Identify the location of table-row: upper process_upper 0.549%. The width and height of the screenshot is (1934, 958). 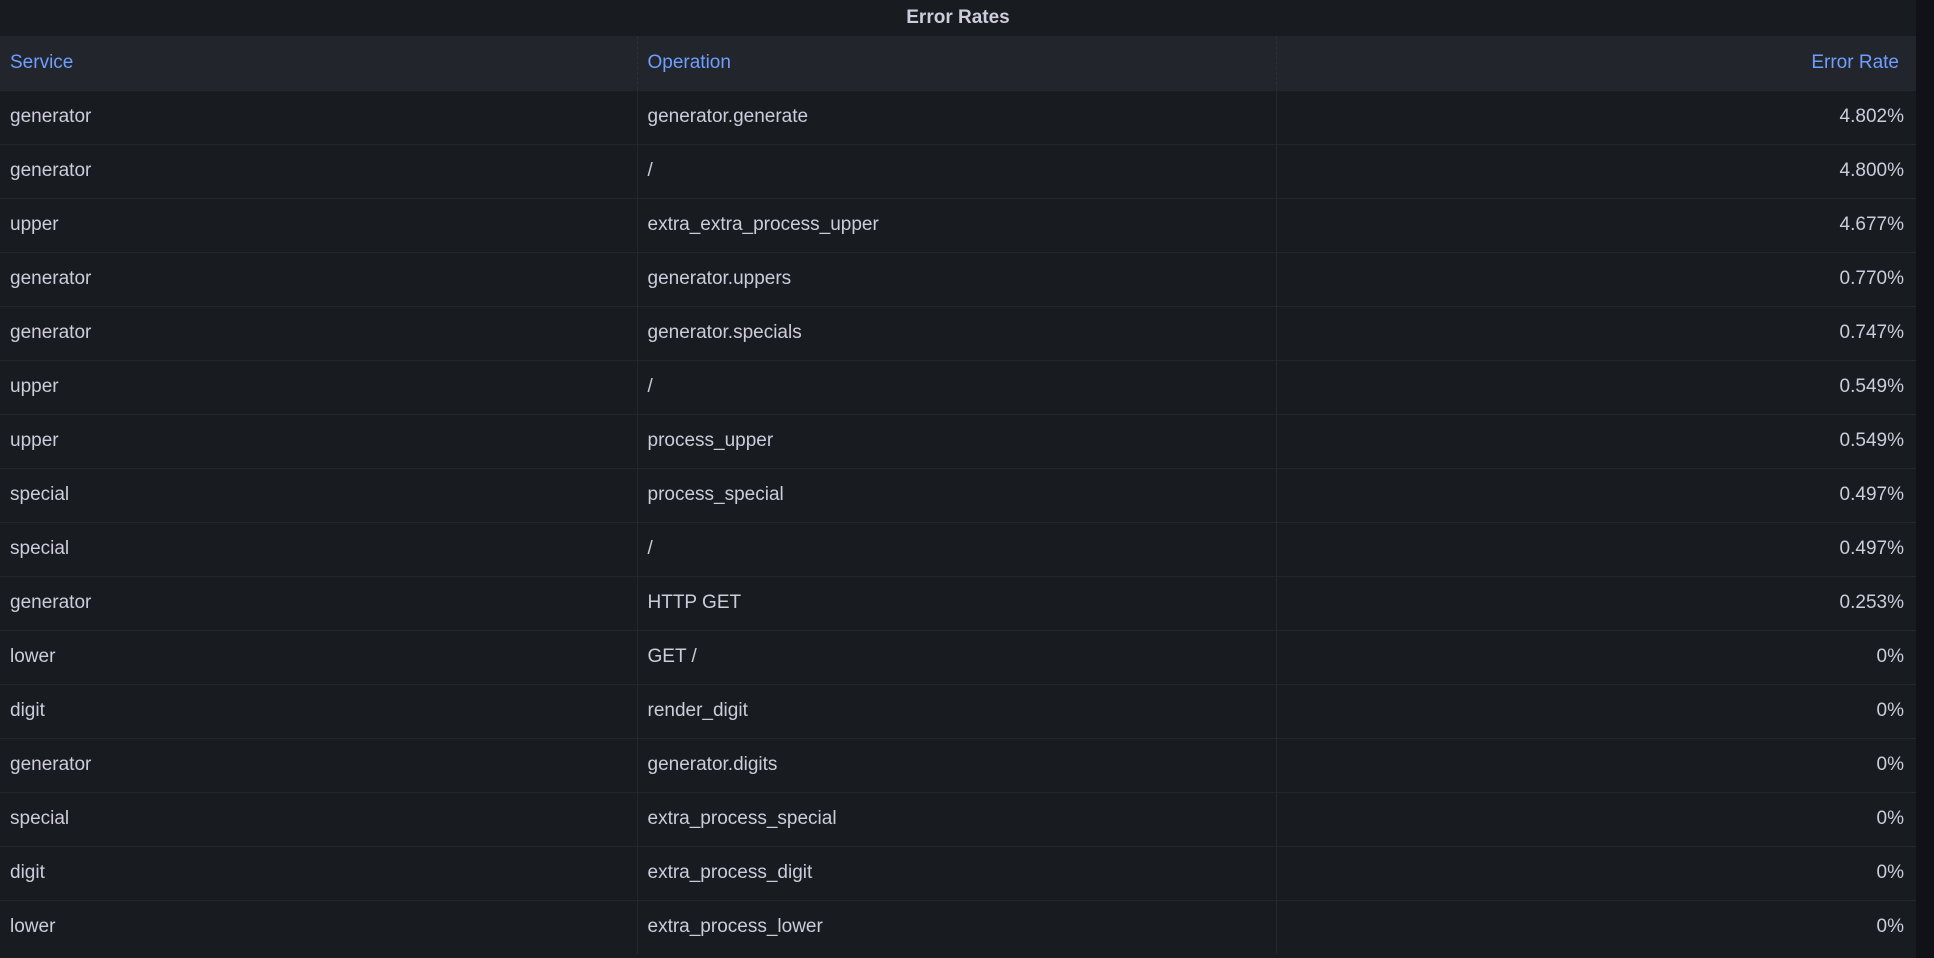
(958, 441).